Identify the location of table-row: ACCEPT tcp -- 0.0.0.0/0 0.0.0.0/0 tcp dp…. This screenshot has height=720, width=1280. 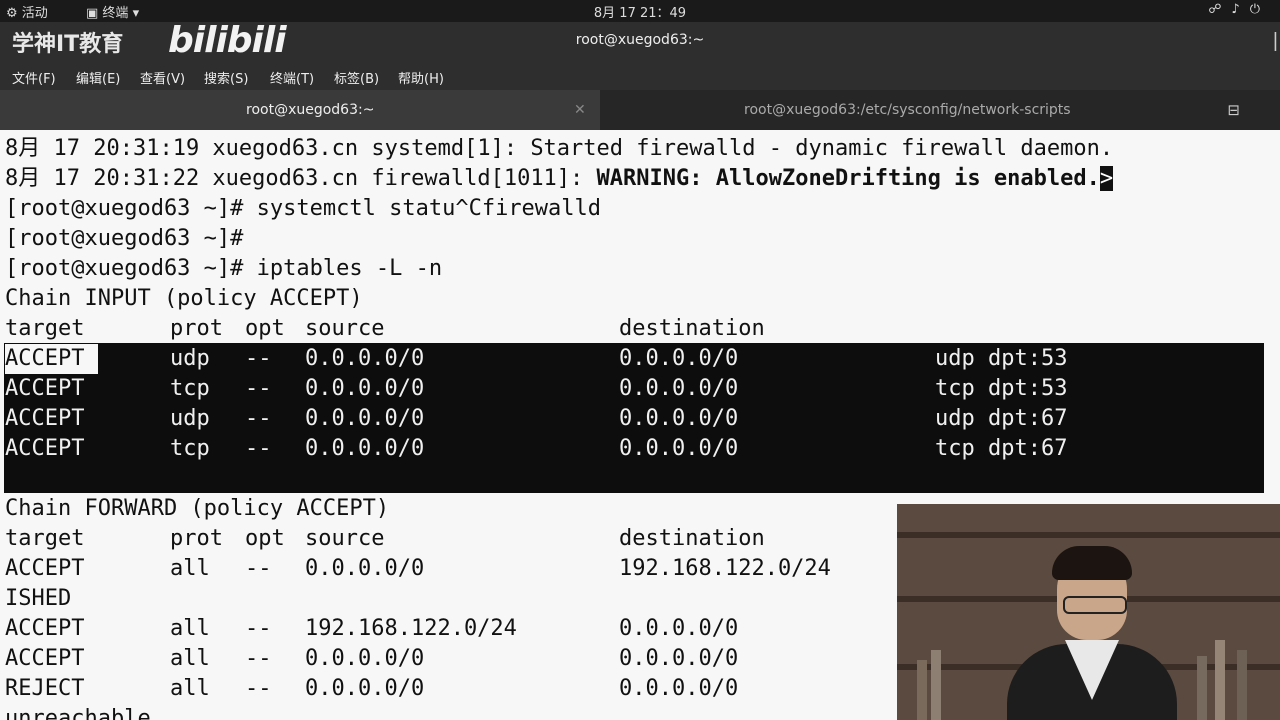
(640, 389).